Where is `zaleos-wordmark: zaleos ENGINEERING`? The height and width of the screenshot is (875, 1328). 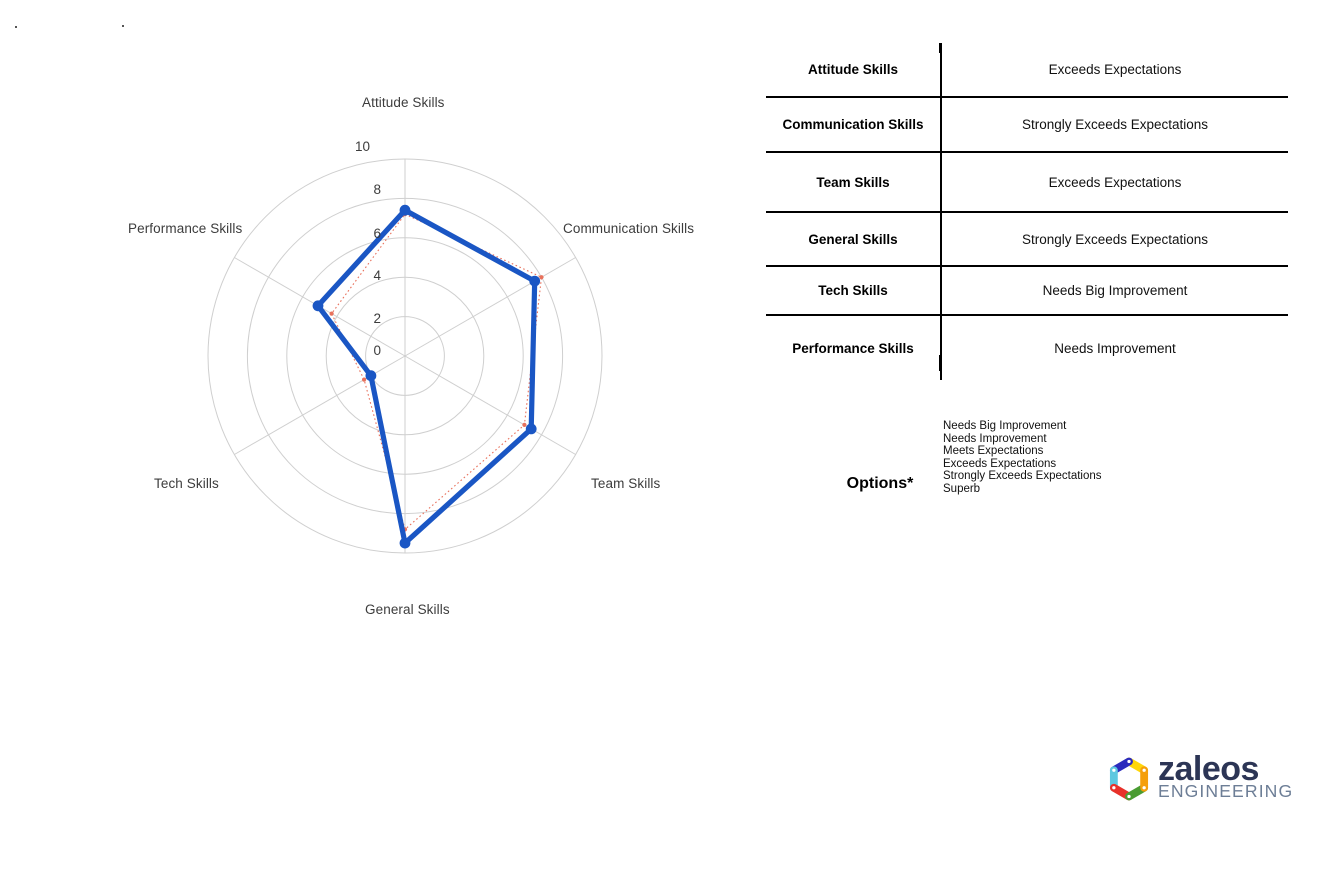 zaleos-wordmark: zaleos ENGINEERING is located at coordinates (1225, 776).